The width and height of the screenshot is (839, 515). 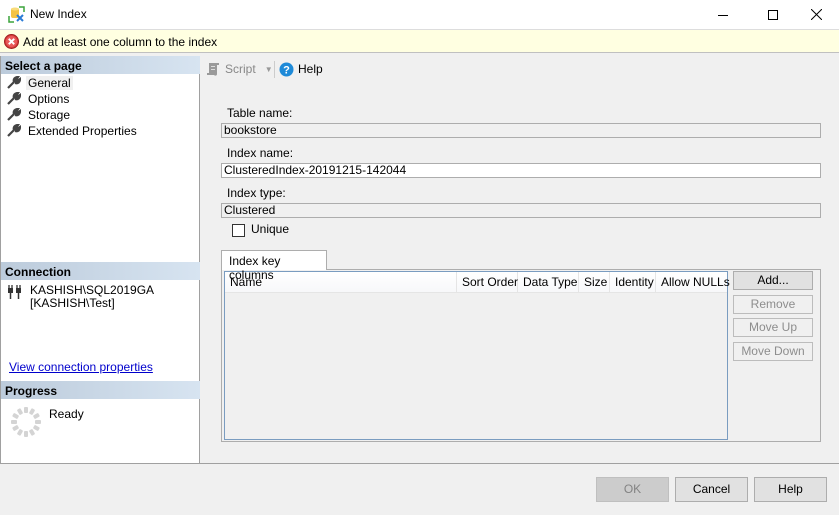 I want to click on error-banner: Add at least one column to the index, so click(x=419, y=41).